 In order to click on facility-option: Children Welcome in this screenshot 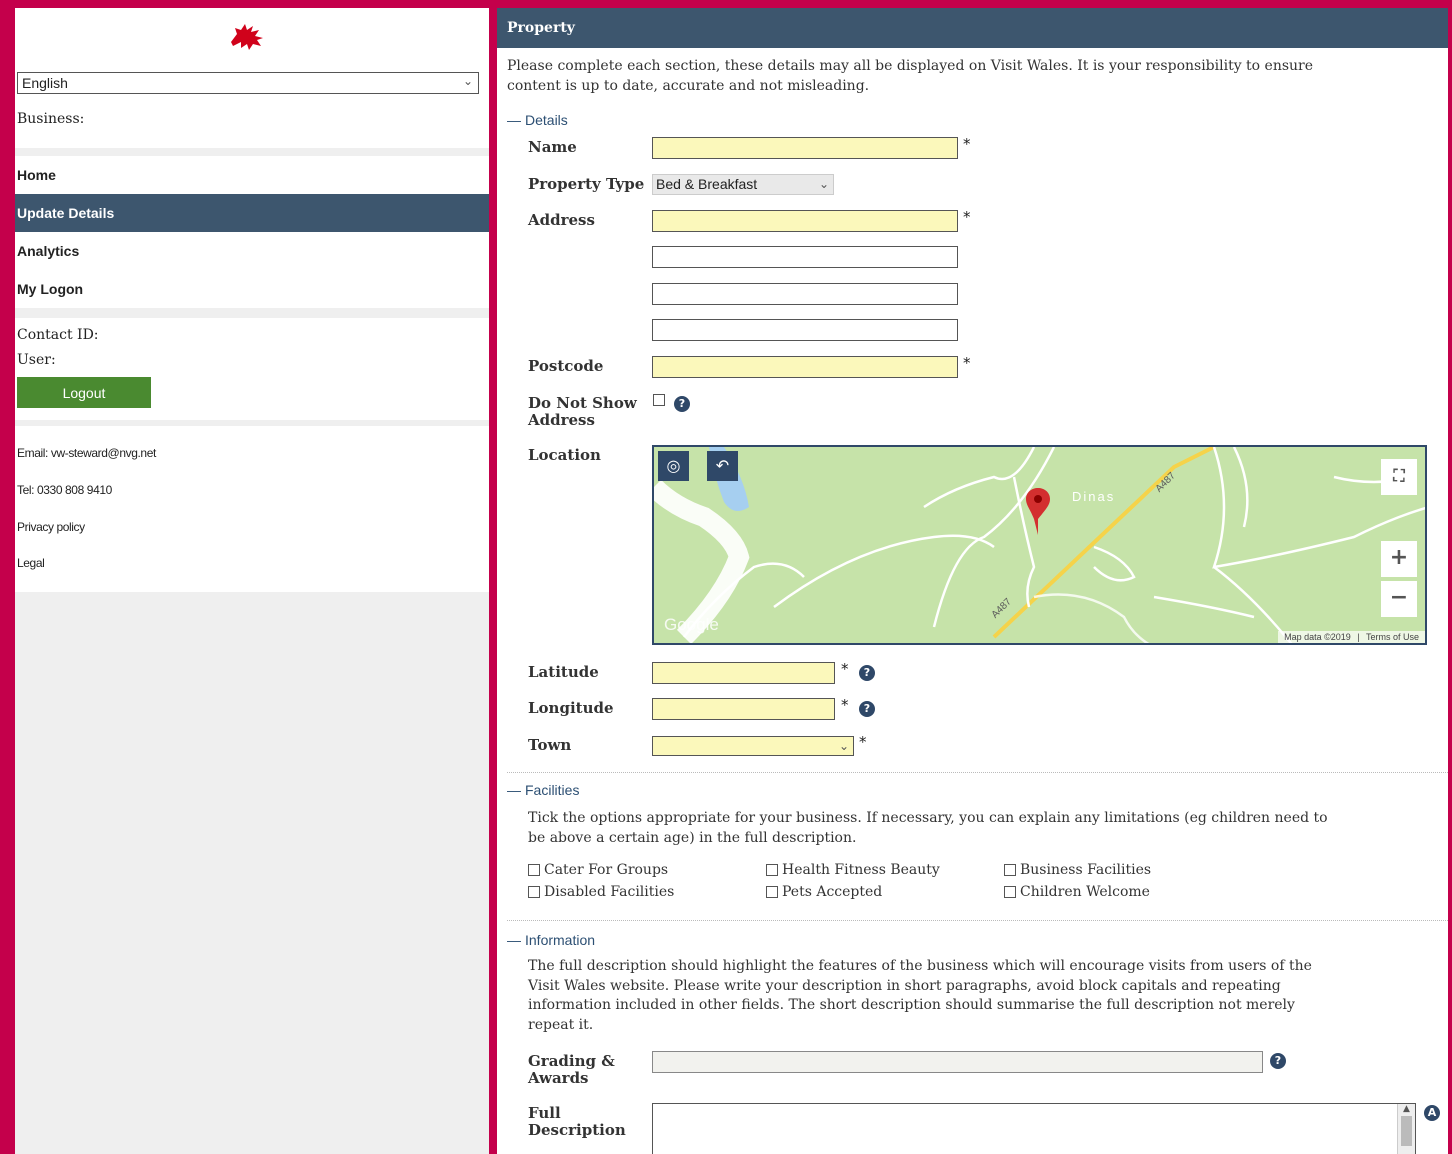, I will do `click(1077, 892)`.